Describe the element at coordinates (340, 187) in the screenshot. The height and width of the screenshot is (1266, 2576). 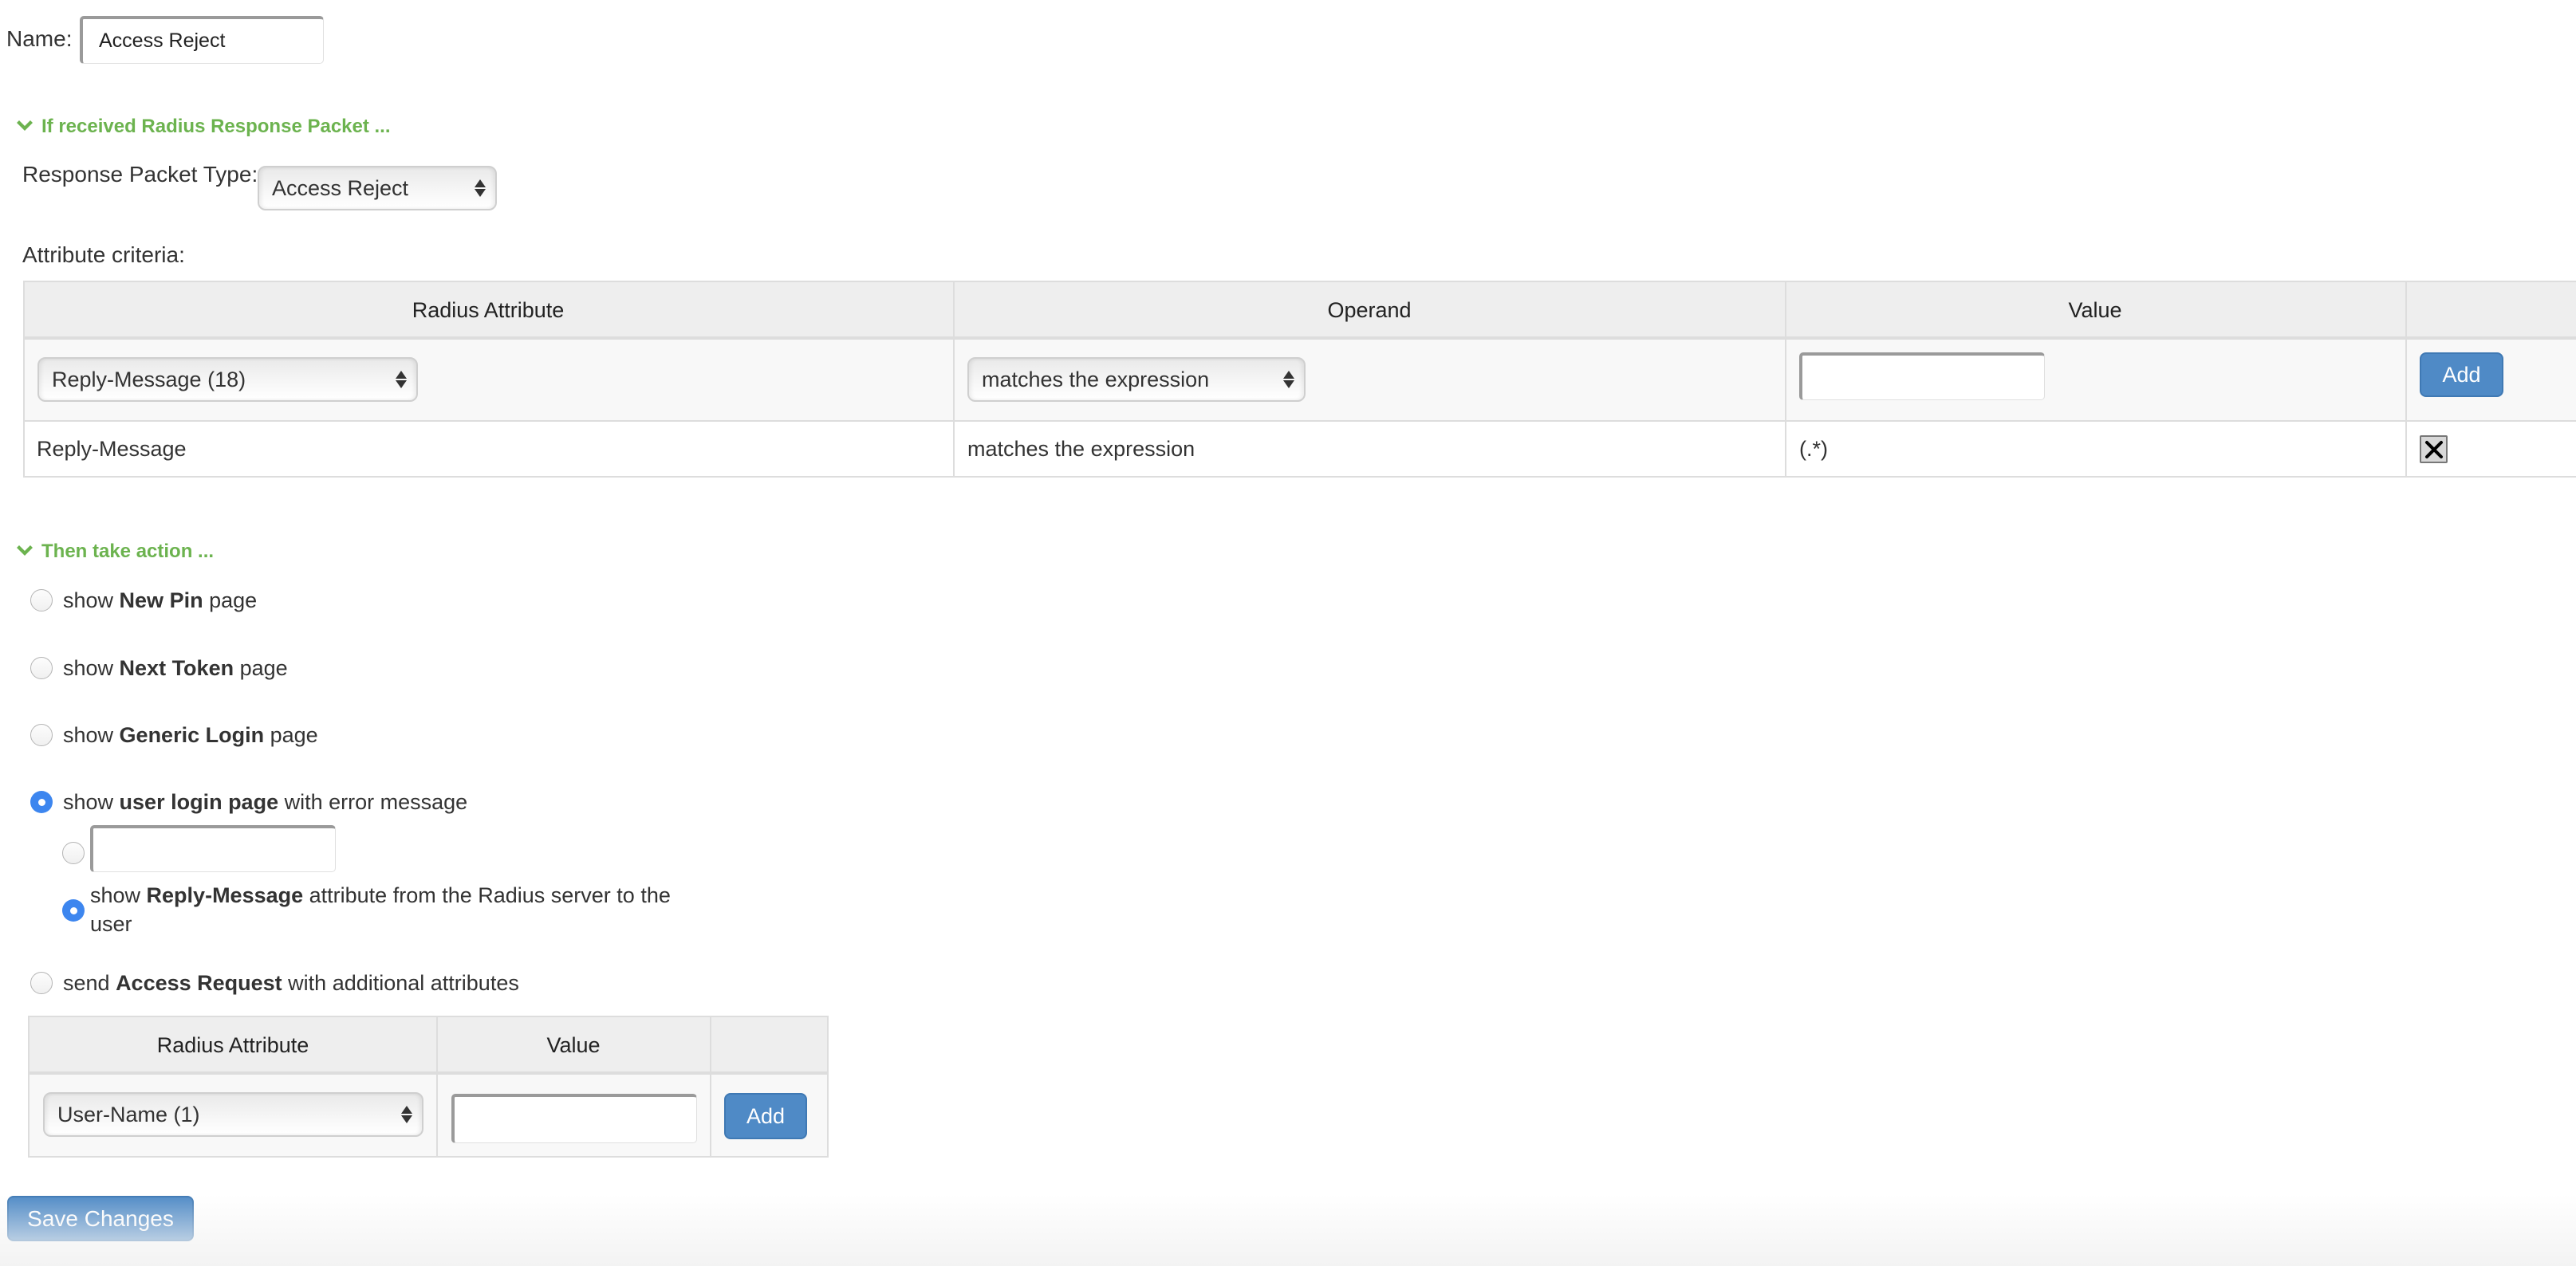
I see `packet-type-selected: Access Reject` at that location.